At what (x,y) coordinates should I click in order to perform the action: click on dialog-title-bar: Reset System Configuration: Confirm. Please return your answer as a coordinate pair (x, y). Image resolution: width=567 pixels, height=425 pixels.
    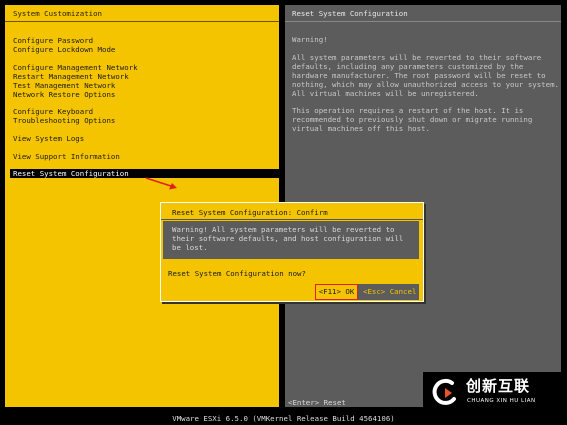
    Looking at the image, I should click on (292, 211).